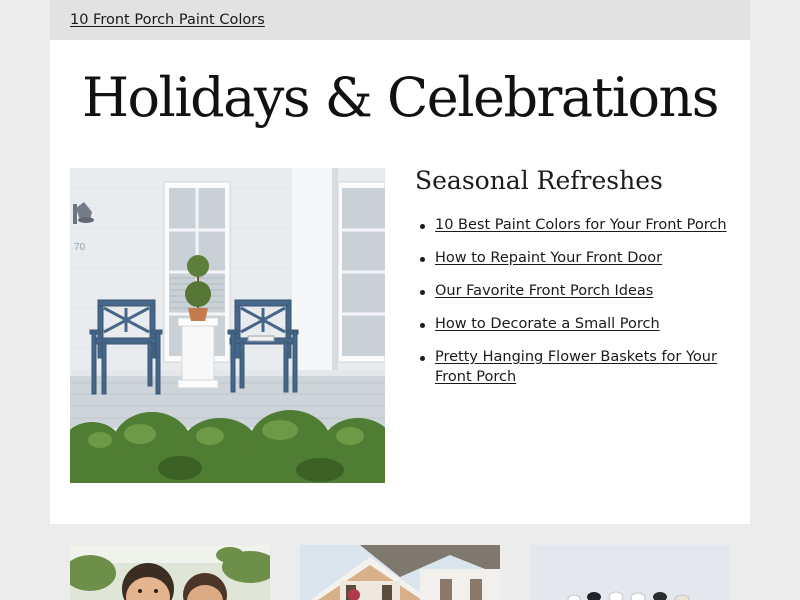  Describe the element at coordinates (400, 20) in the screenshot. I see `top-link-bar: 10 Front Porch Paint Colors` at that location.